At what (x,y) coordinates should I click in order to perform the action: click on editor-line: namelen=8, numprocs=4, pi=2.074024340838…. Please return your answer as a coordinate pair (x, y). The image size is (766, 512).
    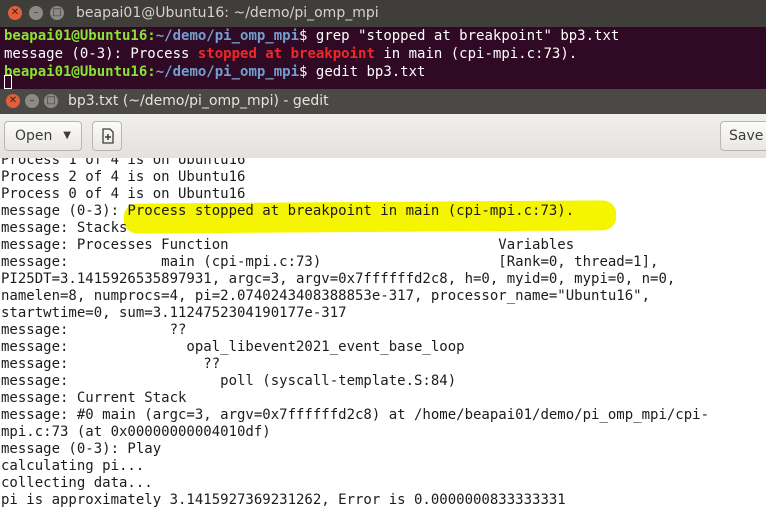
    Looking at the image, I should click on (326, 296).